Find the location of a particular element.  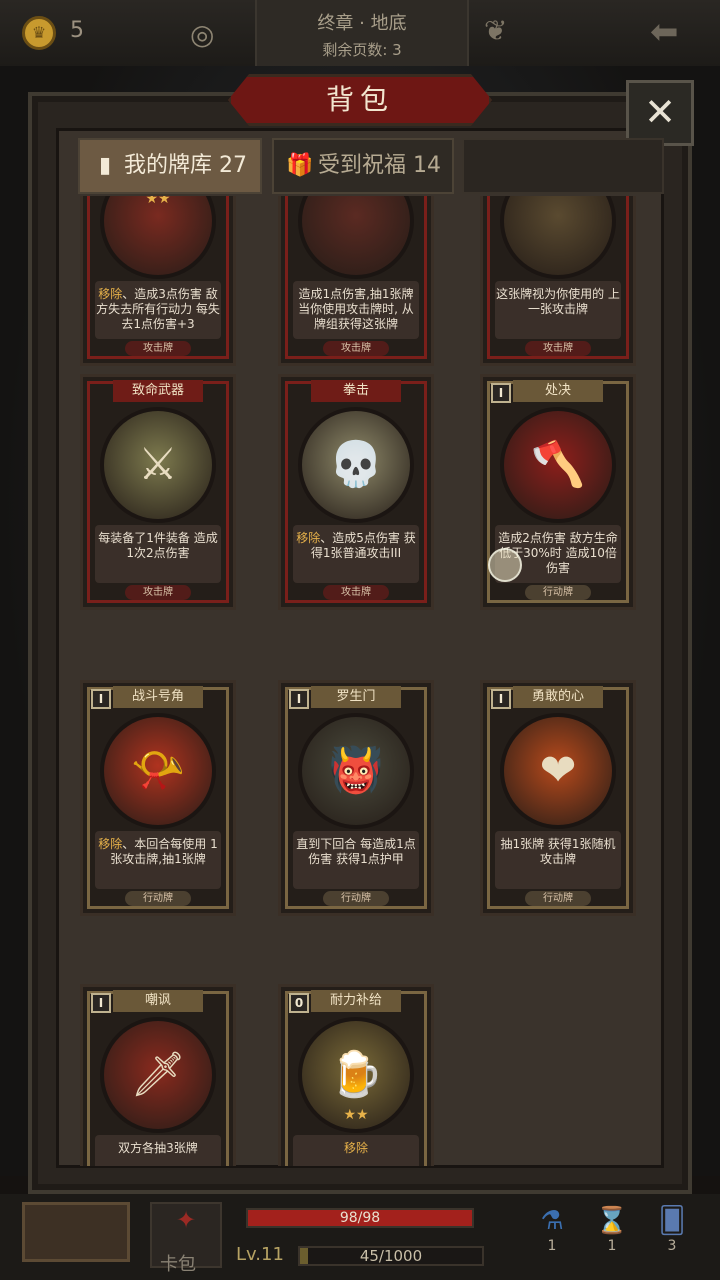

card-name: 罗生门 is located at coordinates (356, 697).